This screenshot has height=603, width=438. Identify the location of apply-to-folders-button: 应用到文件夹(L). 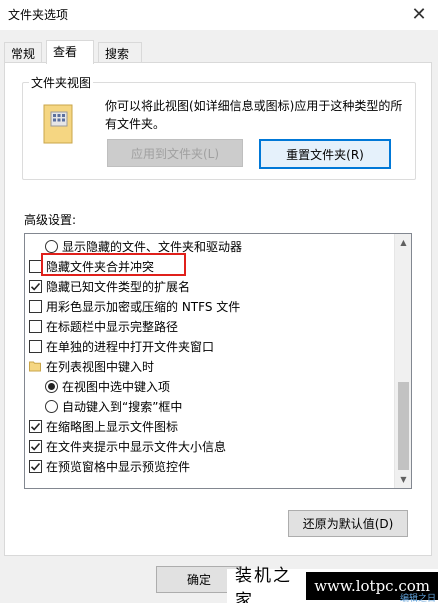
(175, 153).